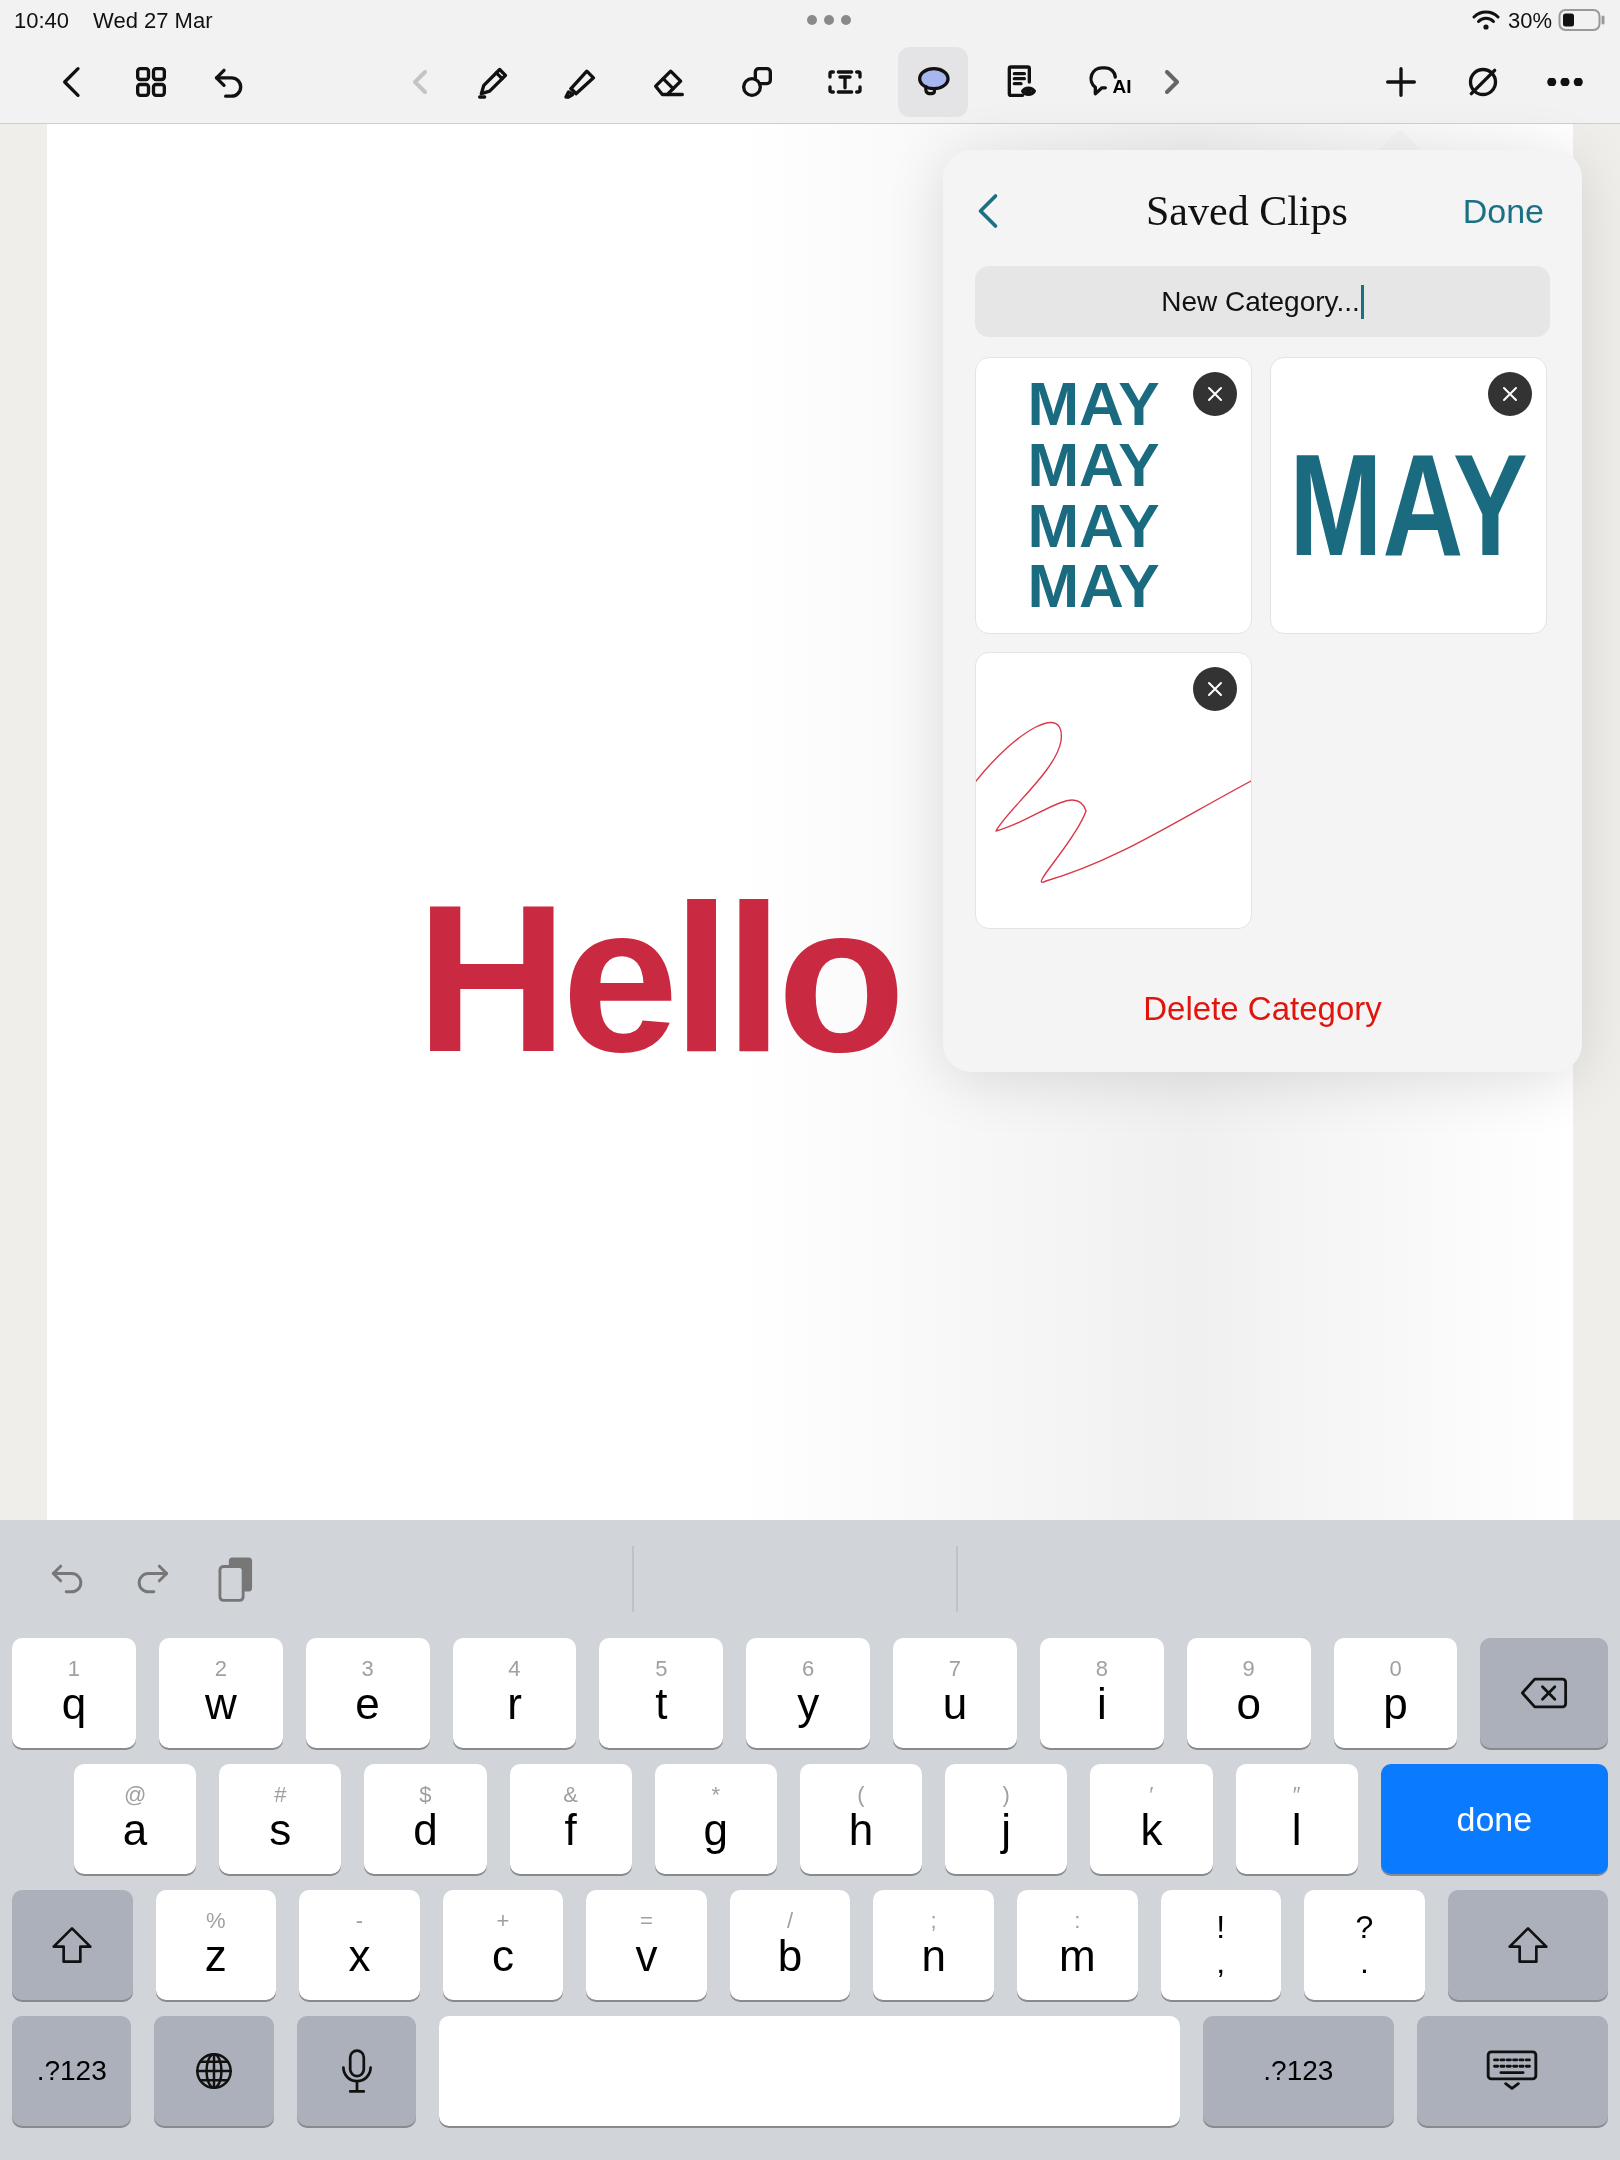 This screenshot has width=1620, height=2160. Describe the element at coordinates (367, 1693) in the screenshot. I see `keyboard-key: 3 e` at that location.